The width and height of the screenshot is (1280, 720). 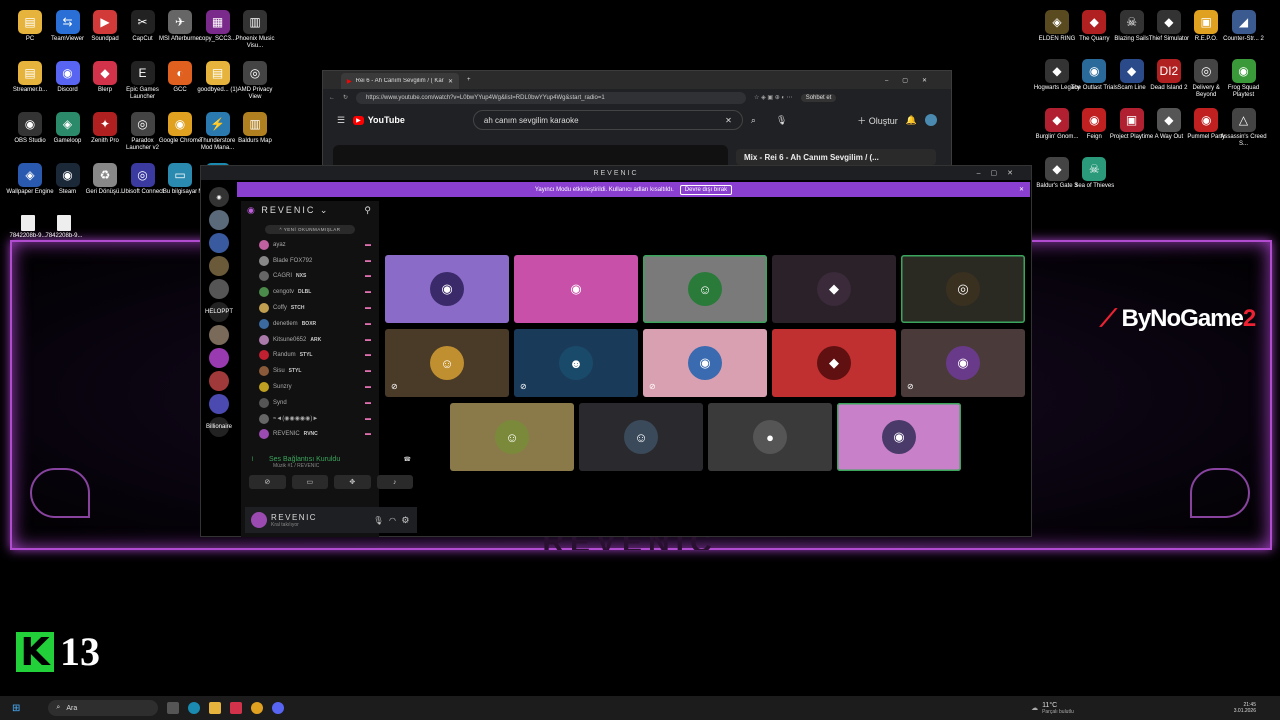 What do you see at coordinates (257, 708) in the screenshot?
I see `chrome-icon` at bounding box center [257, 708].